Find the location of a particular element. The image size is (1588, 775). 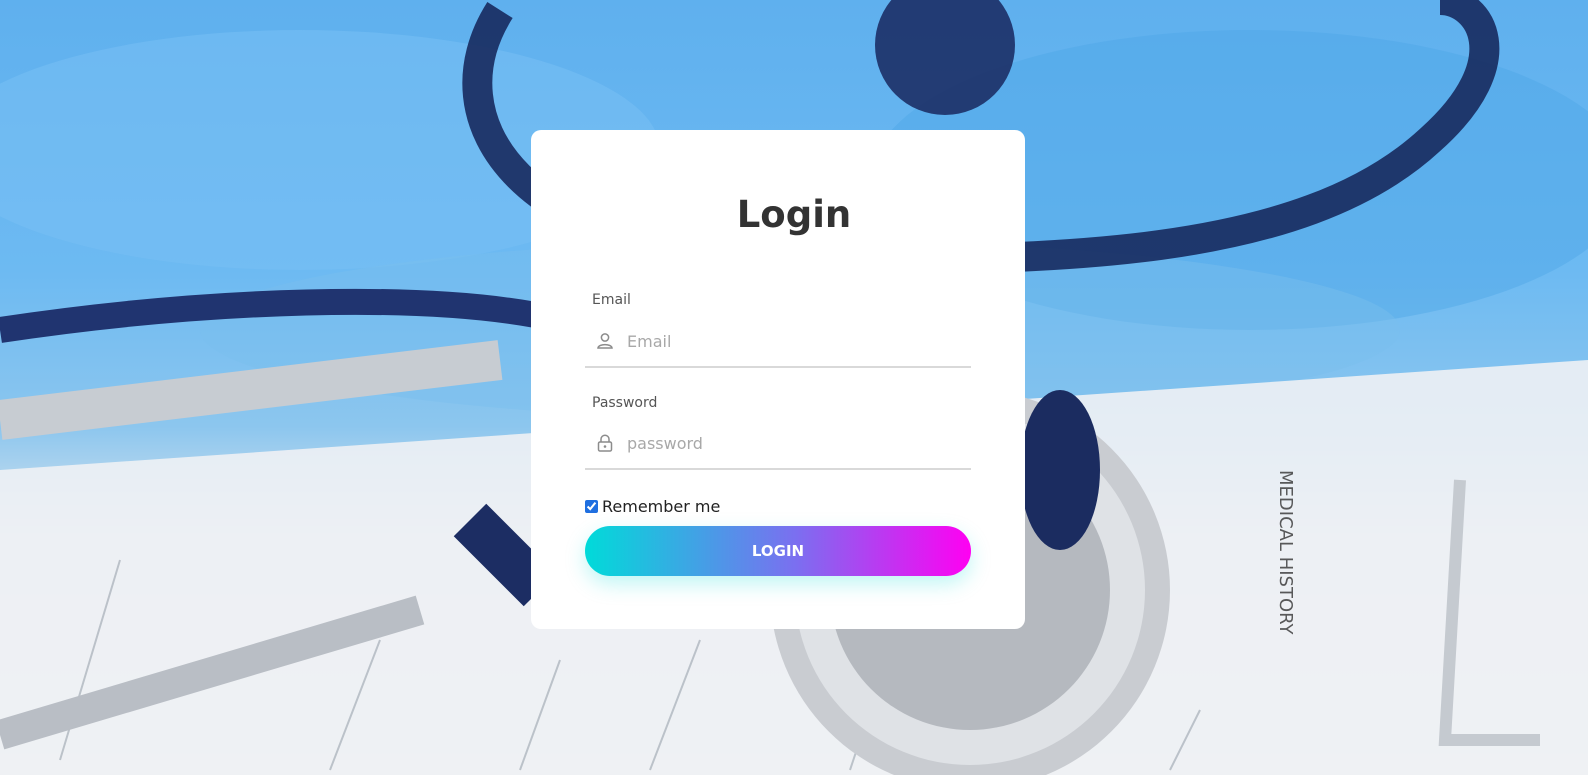

remember-me-checkbox is located at coordinates (591, 506).